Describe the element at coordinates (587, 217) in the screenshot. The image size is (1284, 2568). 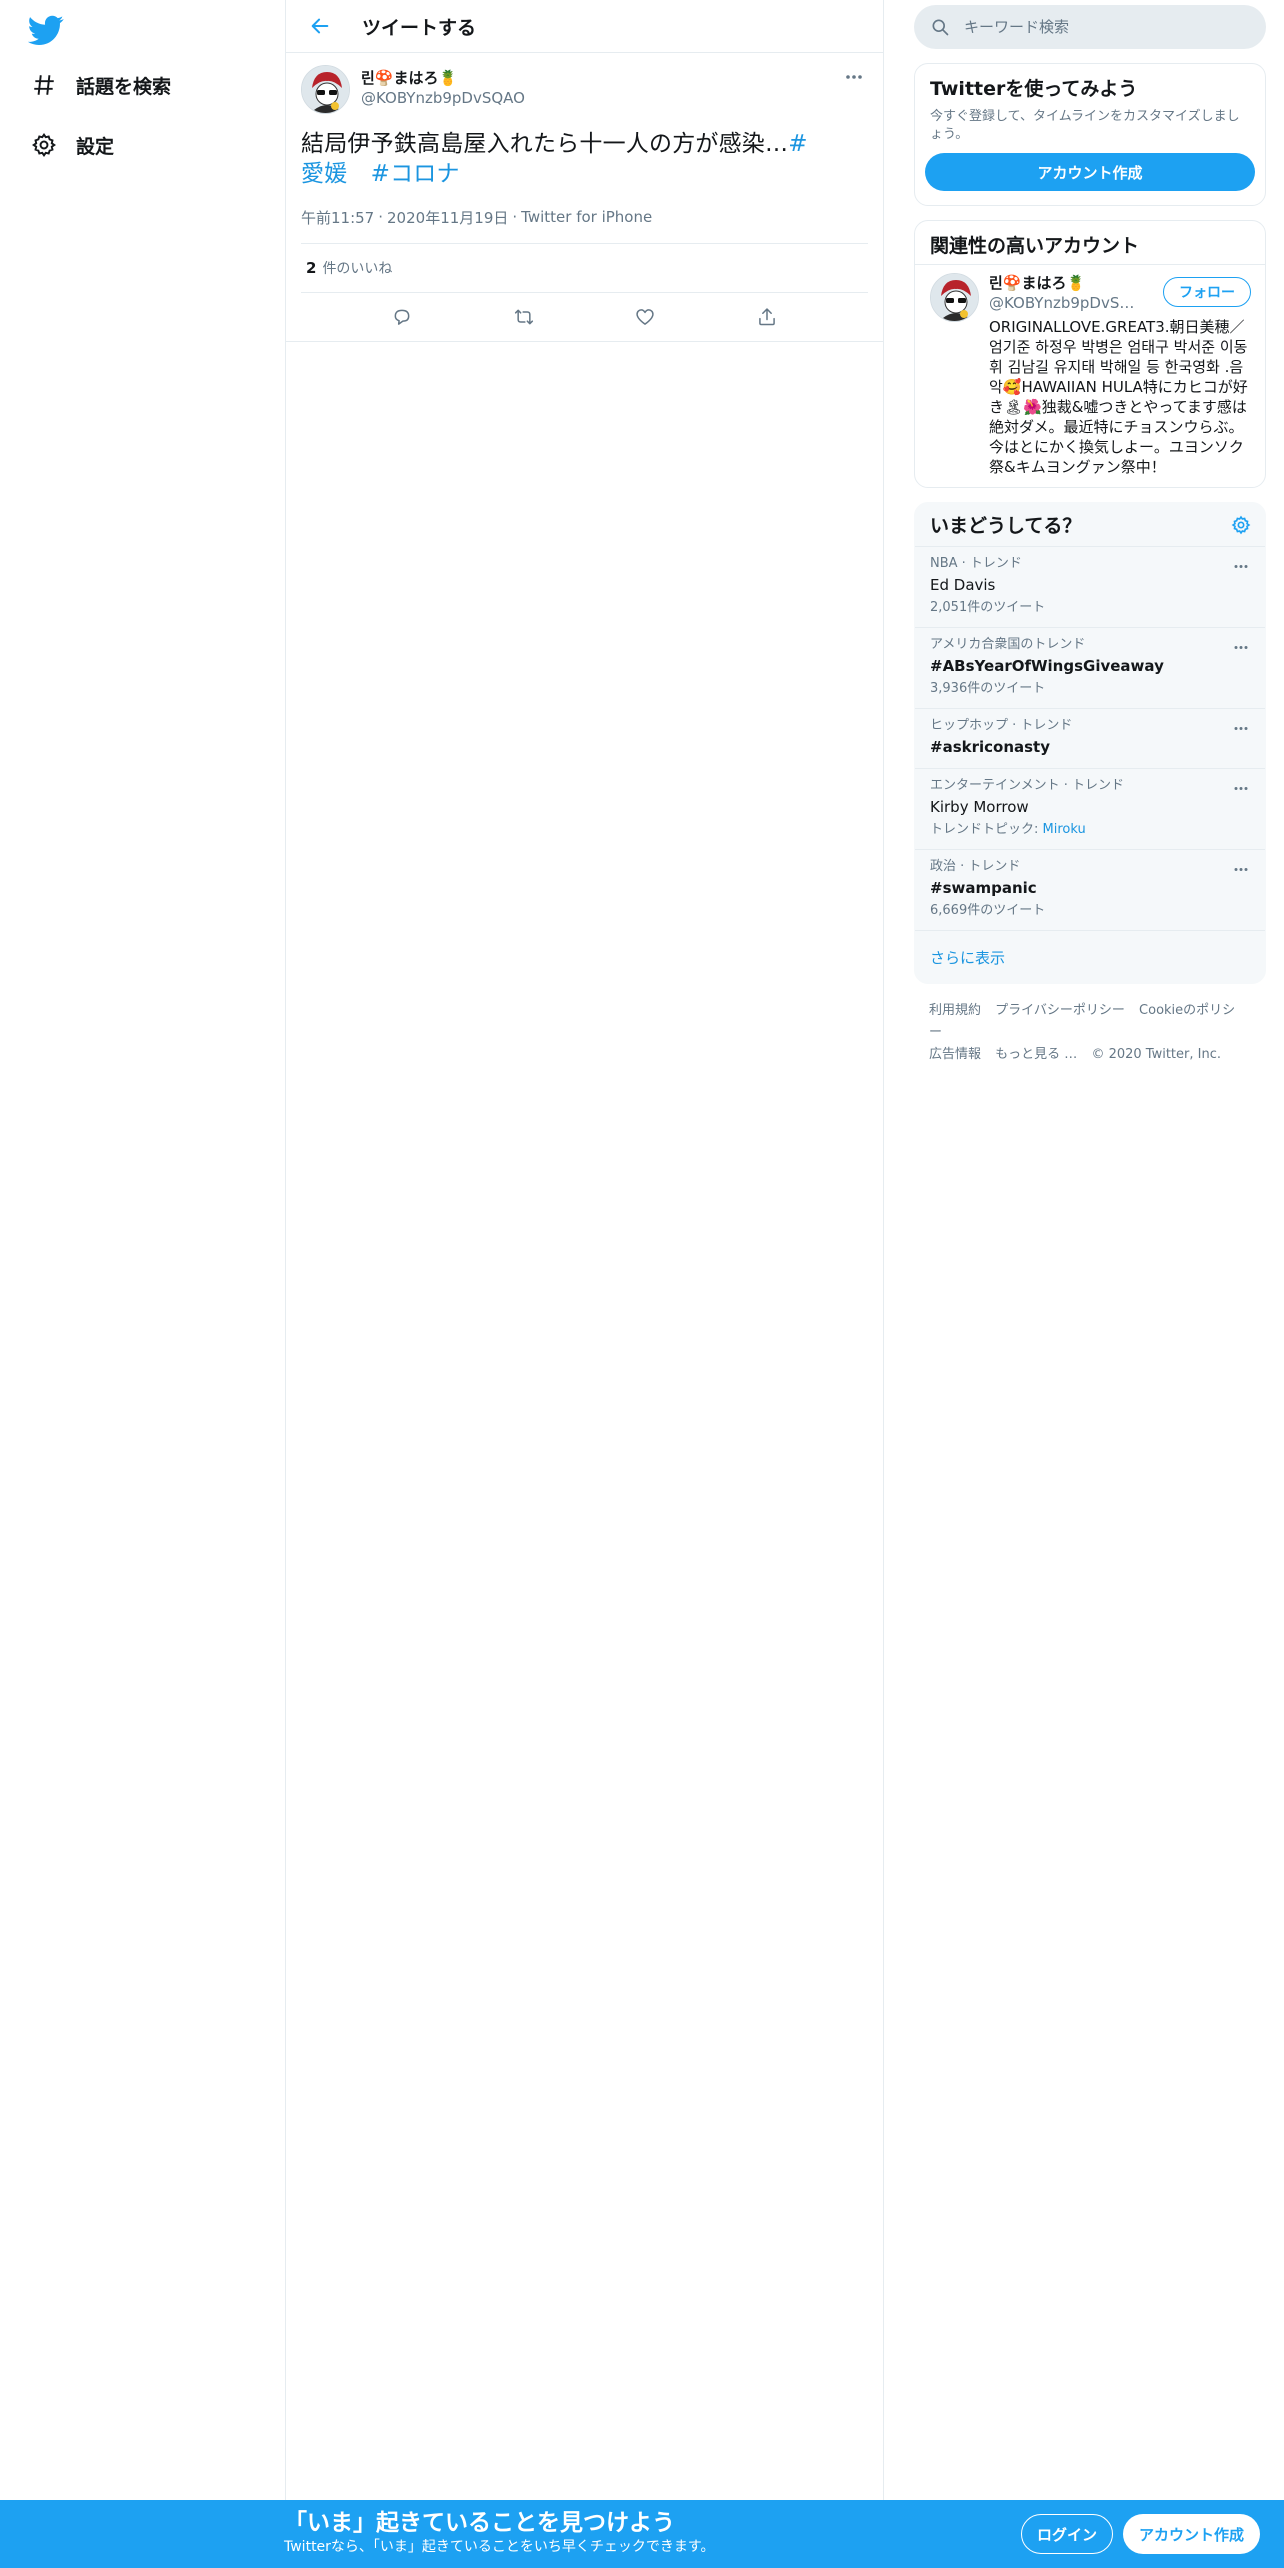
I see `tweet-source: Twitter for iPhone` at that location.